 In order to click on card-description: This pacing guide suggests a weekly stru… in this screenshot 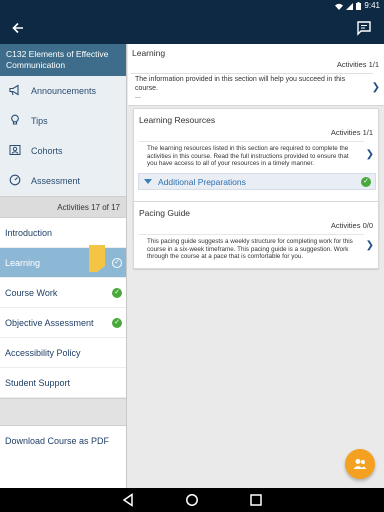, I will do `click(251, 249)`.